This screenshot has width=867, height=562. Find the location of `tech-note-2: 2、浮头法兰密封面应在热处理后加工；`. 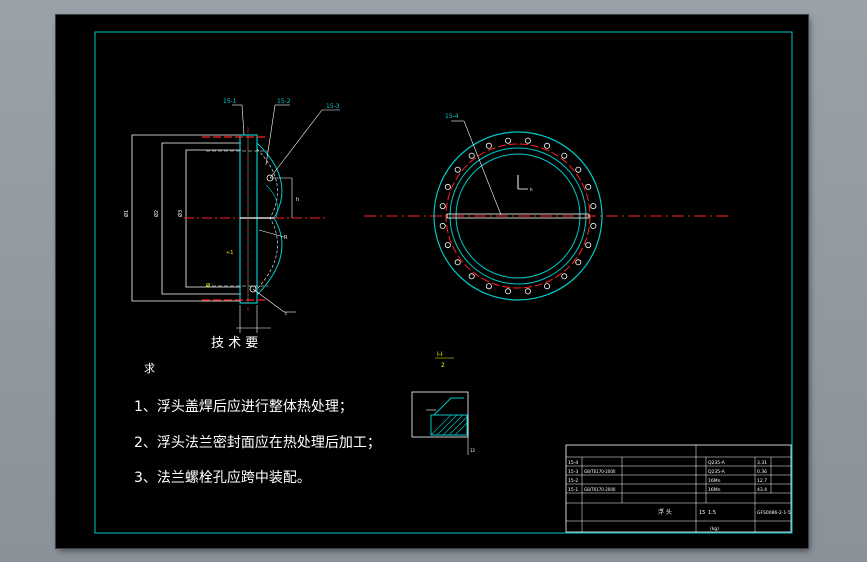

tech-note-2: 2、浮头法兰密封面应在热处理后加工； is located at coordinates (257, 442).